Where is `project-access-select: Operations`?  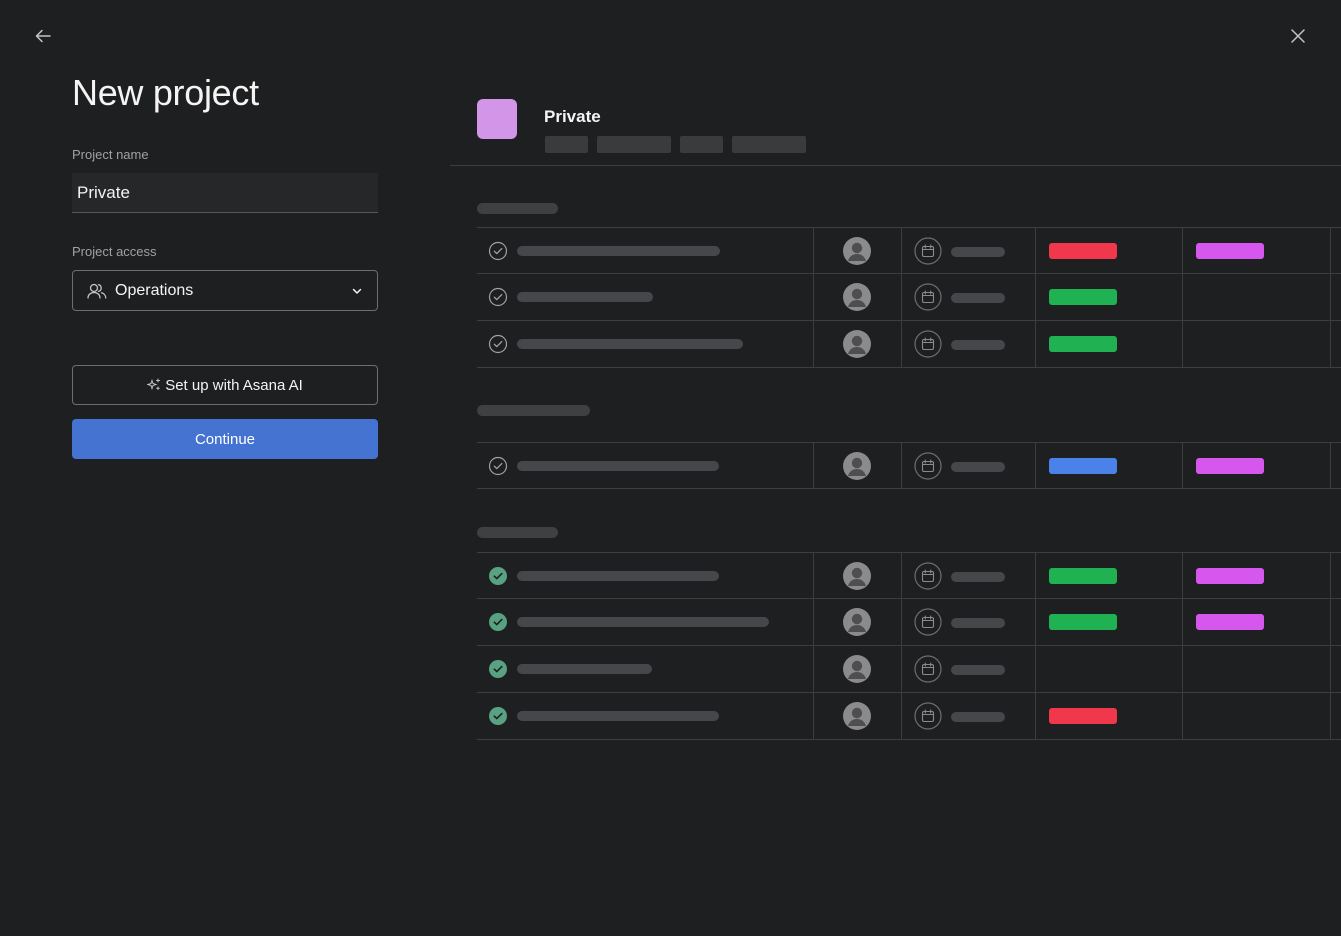 project-access-select: Operations is located at coordinates (225, 290).